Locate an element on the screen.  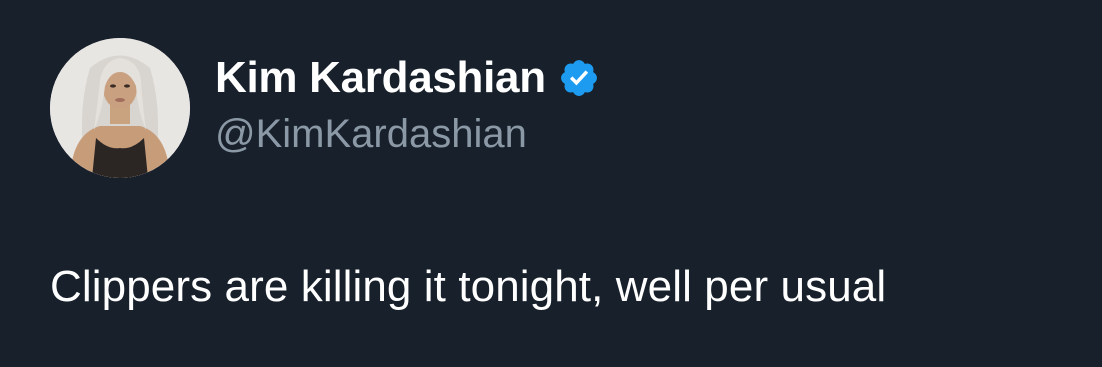
author-handle: @KimKardashian is located at coordinates (407, 134).